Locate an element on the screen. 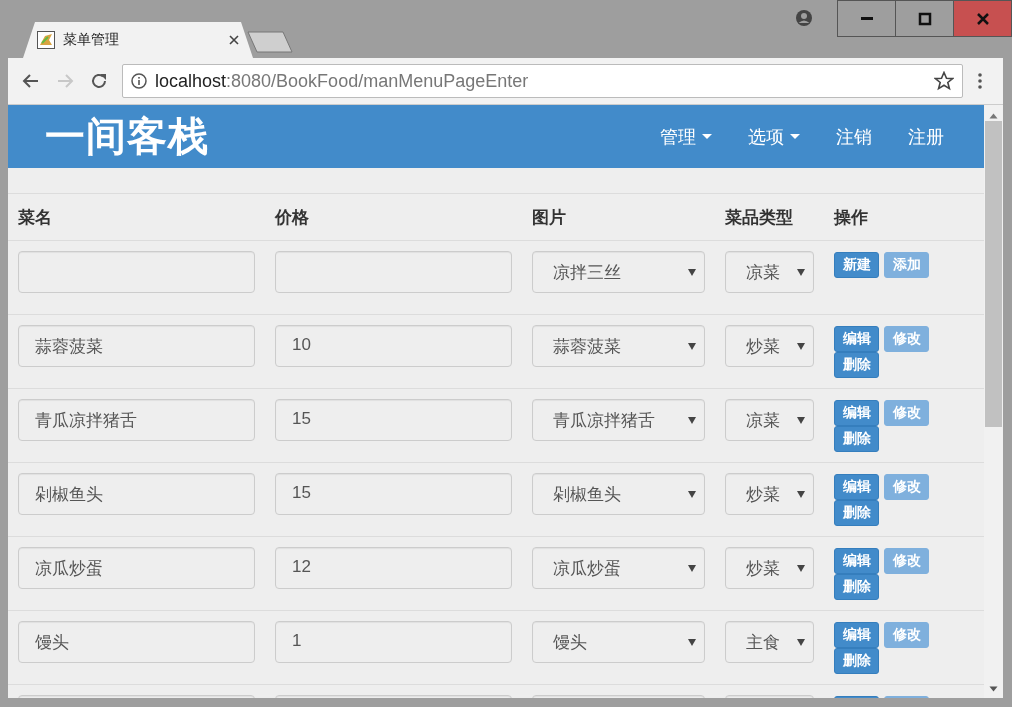 This screenshot has height=707, width=1012. nav-link: 注销 is located at coordinates (854, 136).